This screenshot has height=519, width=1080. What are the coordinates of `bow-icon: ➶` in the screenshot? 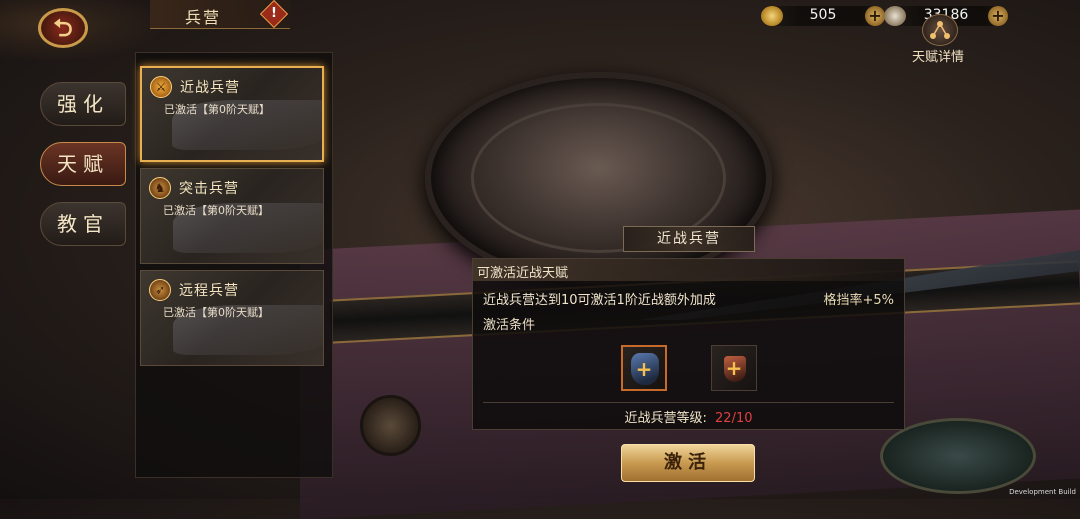 It's located at (160, 290).